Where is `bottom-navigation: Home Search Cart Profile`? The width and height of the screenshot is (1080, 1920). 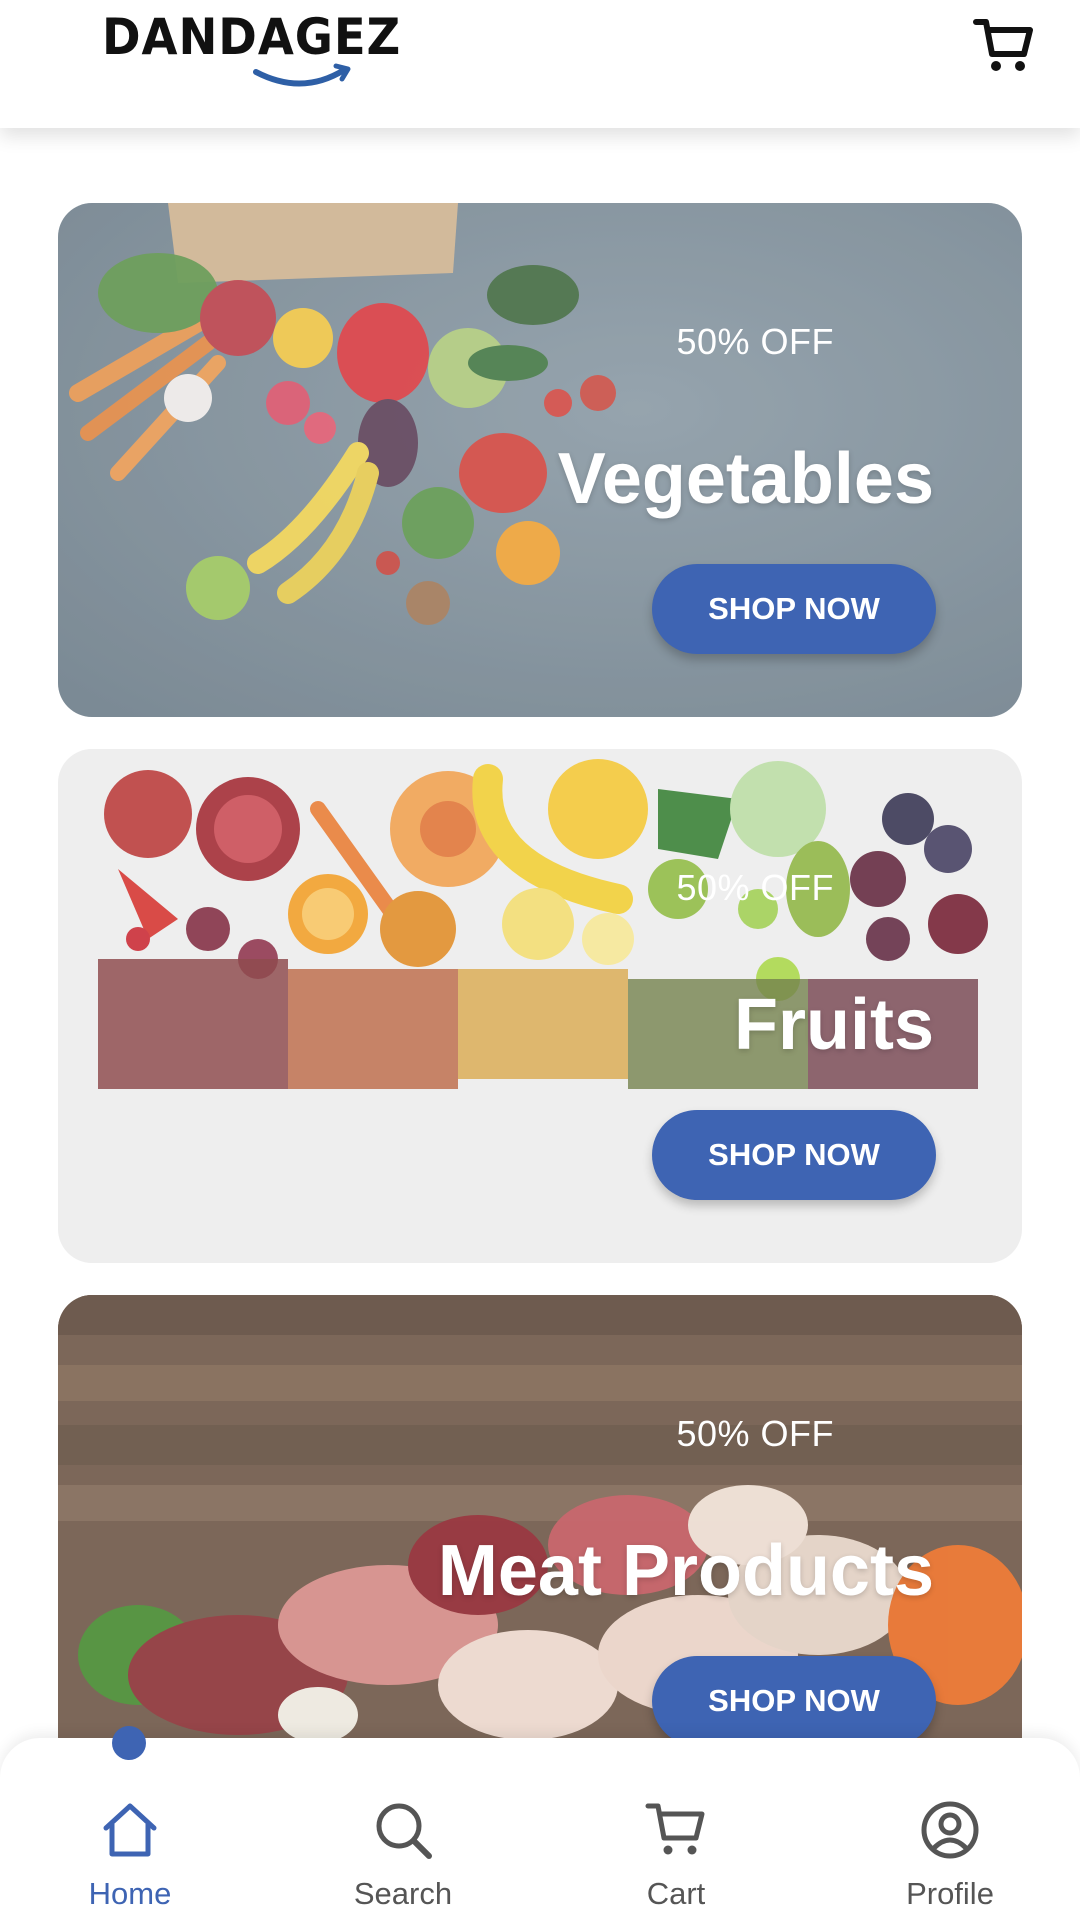 bottom-navigation: Home Search Cart Profile is located at coordinates (540, 1823).